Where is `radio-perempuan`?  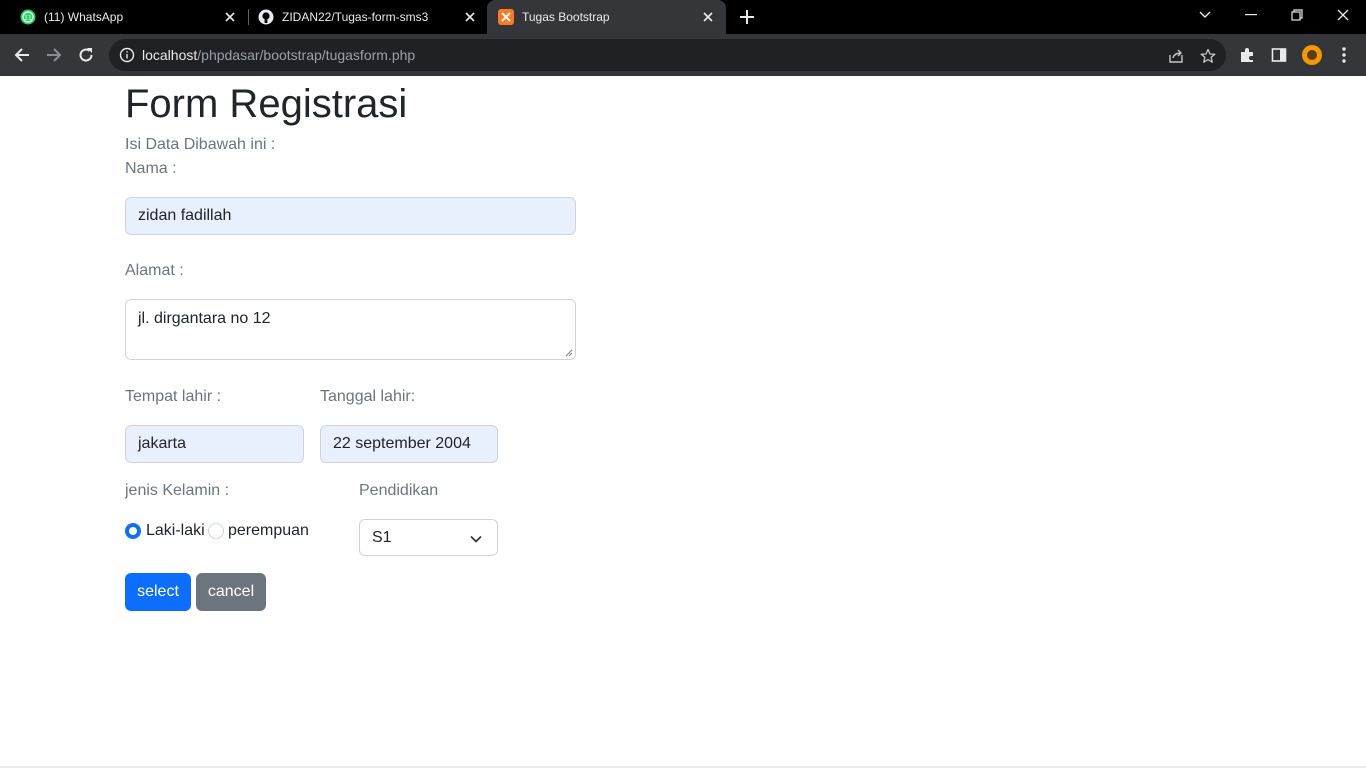 radio-perempuan is located at coordinates (216, 531).